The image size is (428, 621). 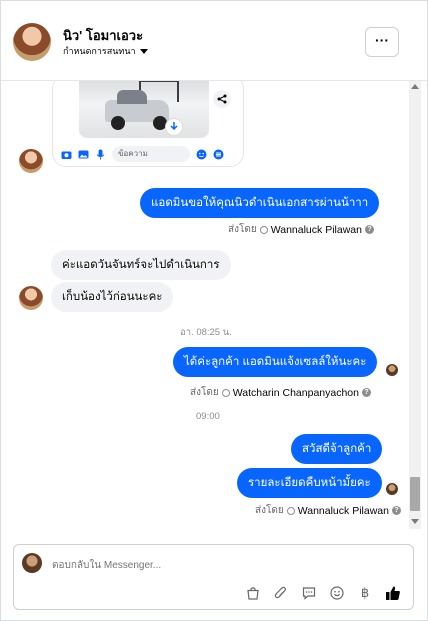 What do you see at coordinates (112, 297) in the screenshot?
I see `message-bubble-incoming: เก็บน้องไว้ก่อนนะคะ` at bounding box center [112, 297].